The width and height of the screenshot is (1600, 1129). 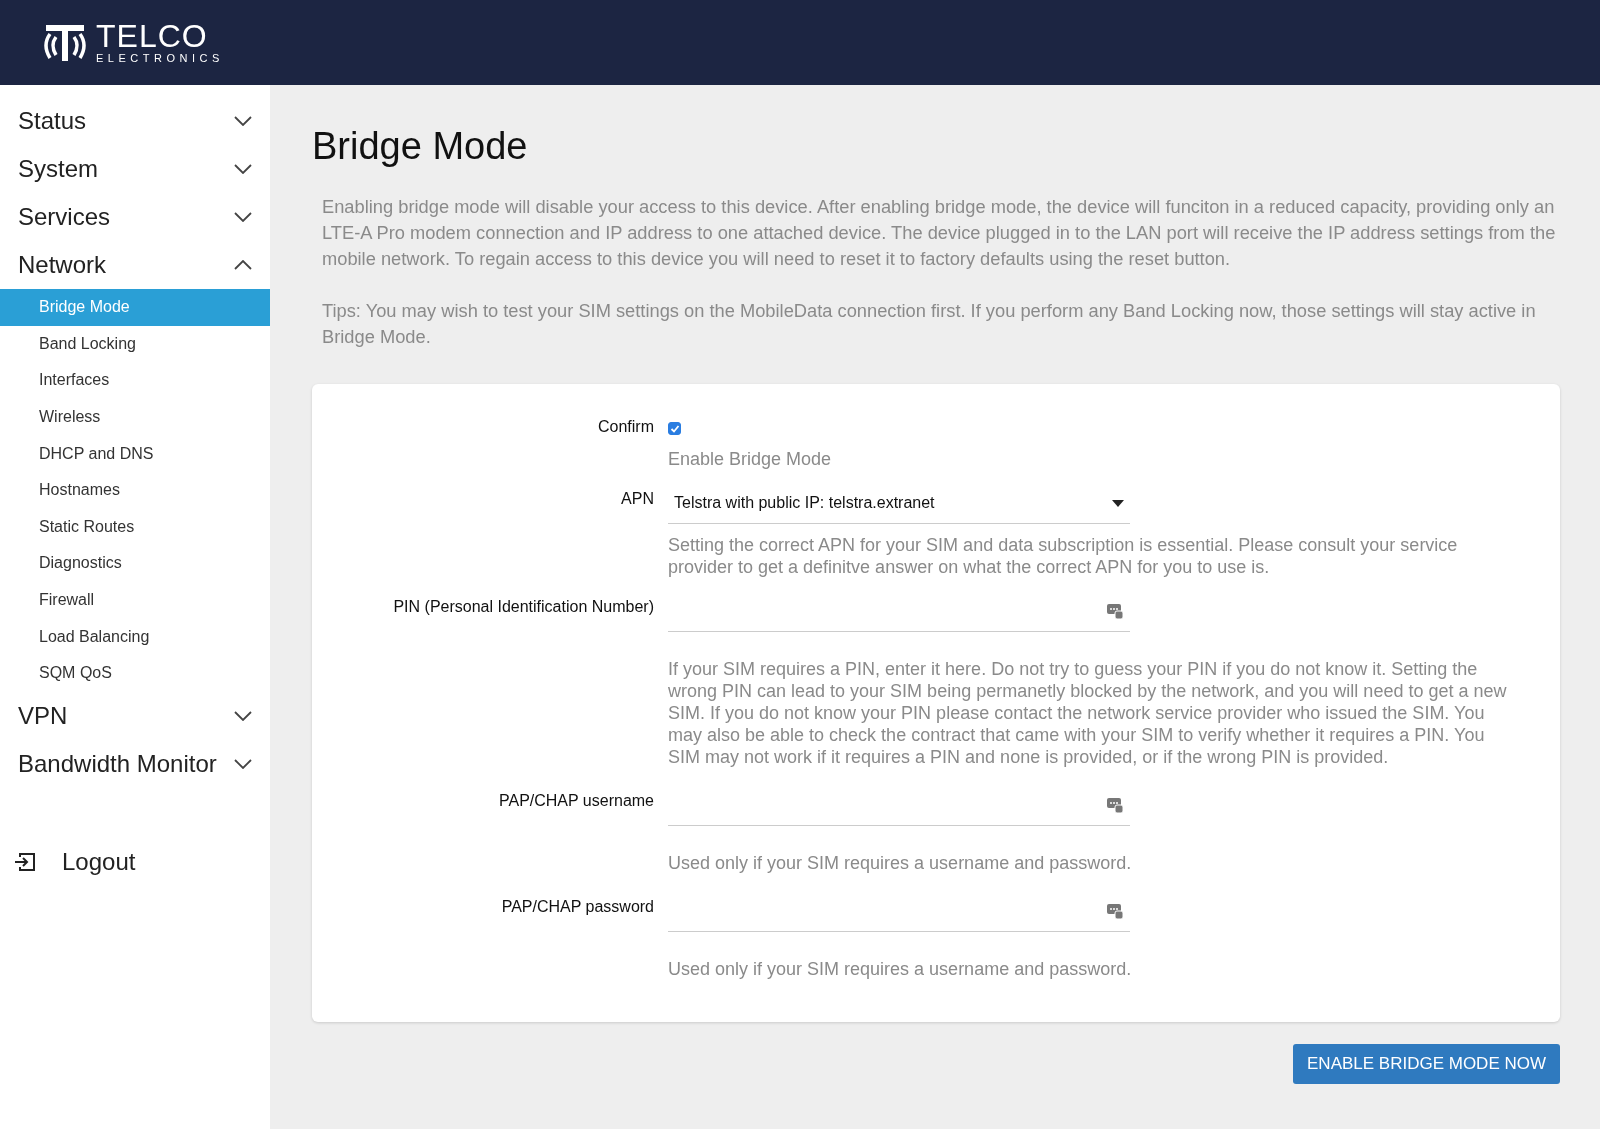 What do you see at coordinates (135, 417) in the screenshot?
I see `nav-item: Wireless` at bounding box center [135, 417].